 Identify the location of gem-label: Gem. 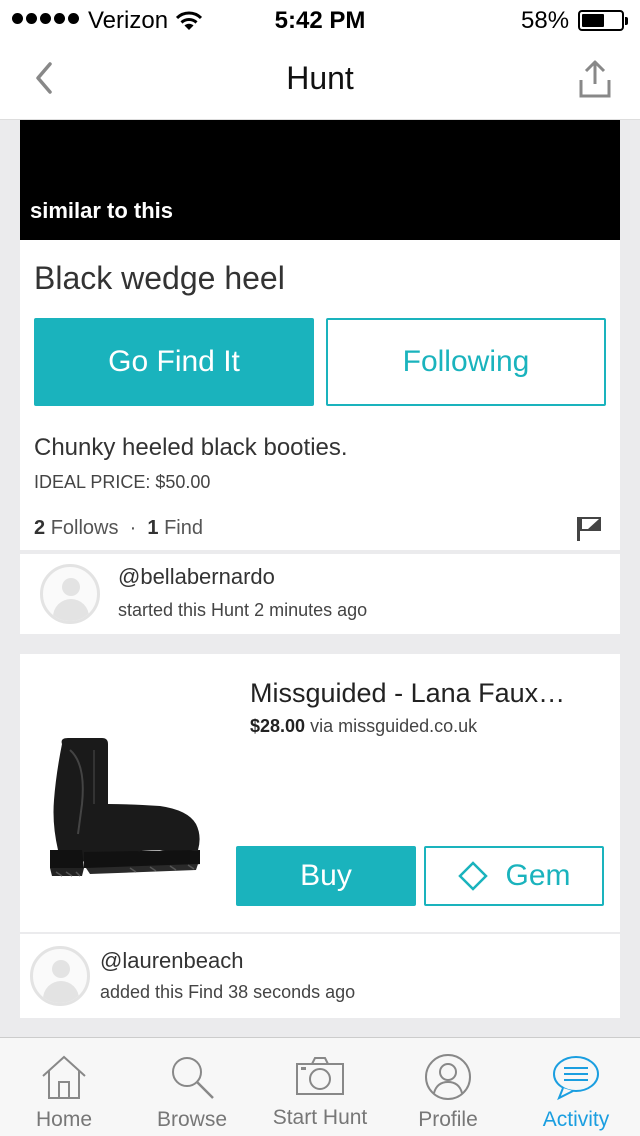
(538, 875).